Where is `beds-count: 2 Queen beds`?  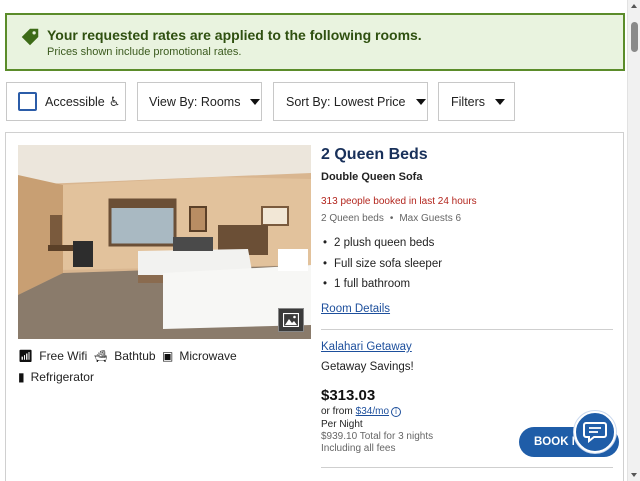 beds-count: 2 Queen beds is located at coordinates (352, 218).